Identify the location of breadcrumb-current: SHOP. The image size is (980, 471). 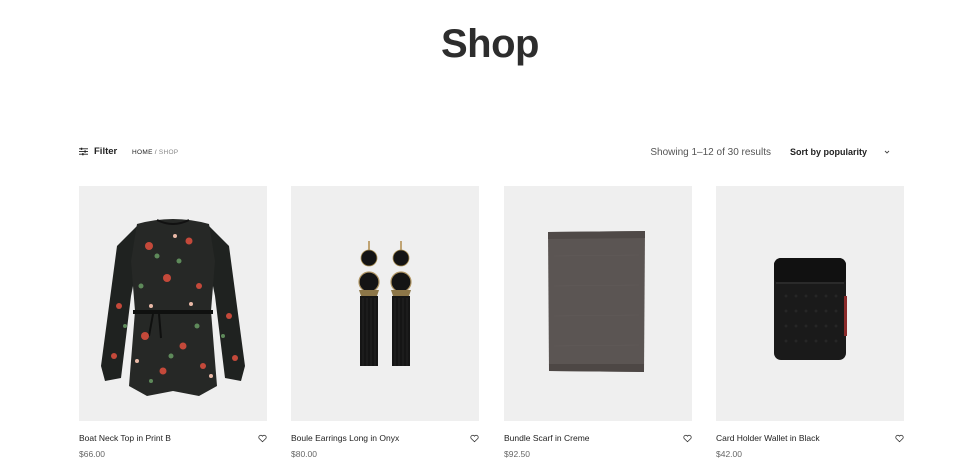
(168, 152).